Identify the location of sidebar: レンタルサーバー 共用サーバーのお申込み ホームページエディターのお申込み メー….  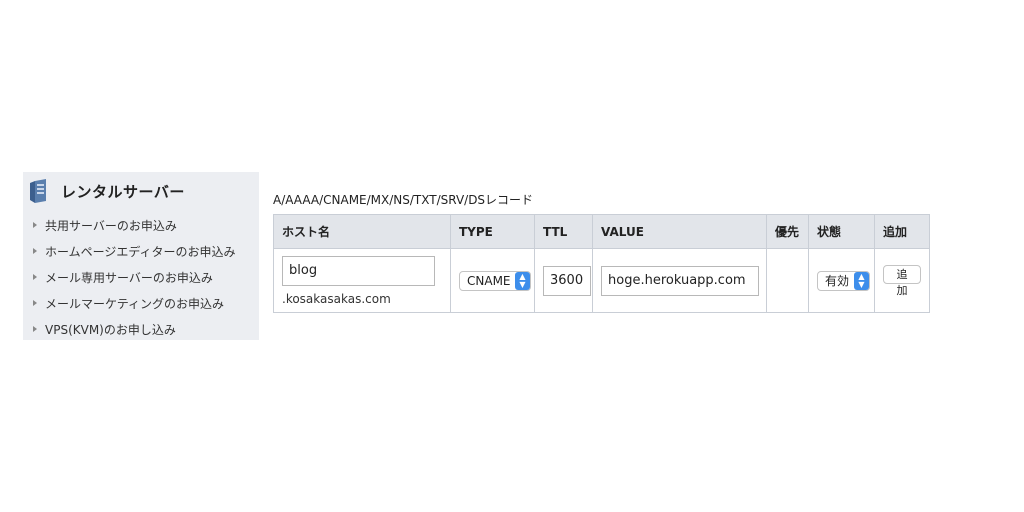
(141, 256).